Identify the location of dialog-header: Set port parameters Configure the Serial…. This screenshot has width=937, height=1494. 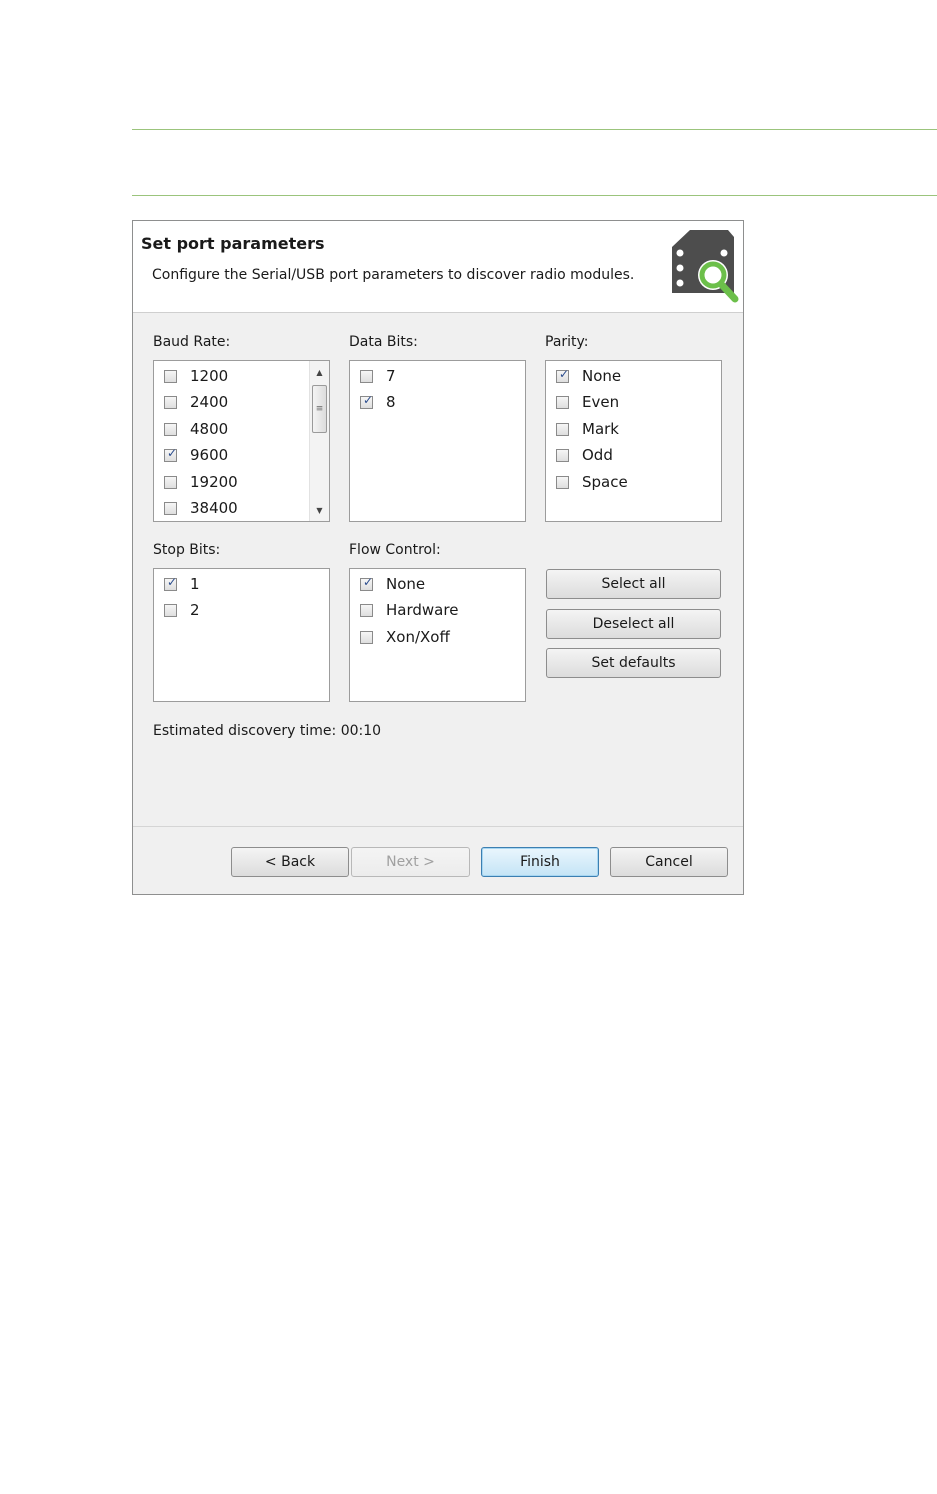
(438, 267).